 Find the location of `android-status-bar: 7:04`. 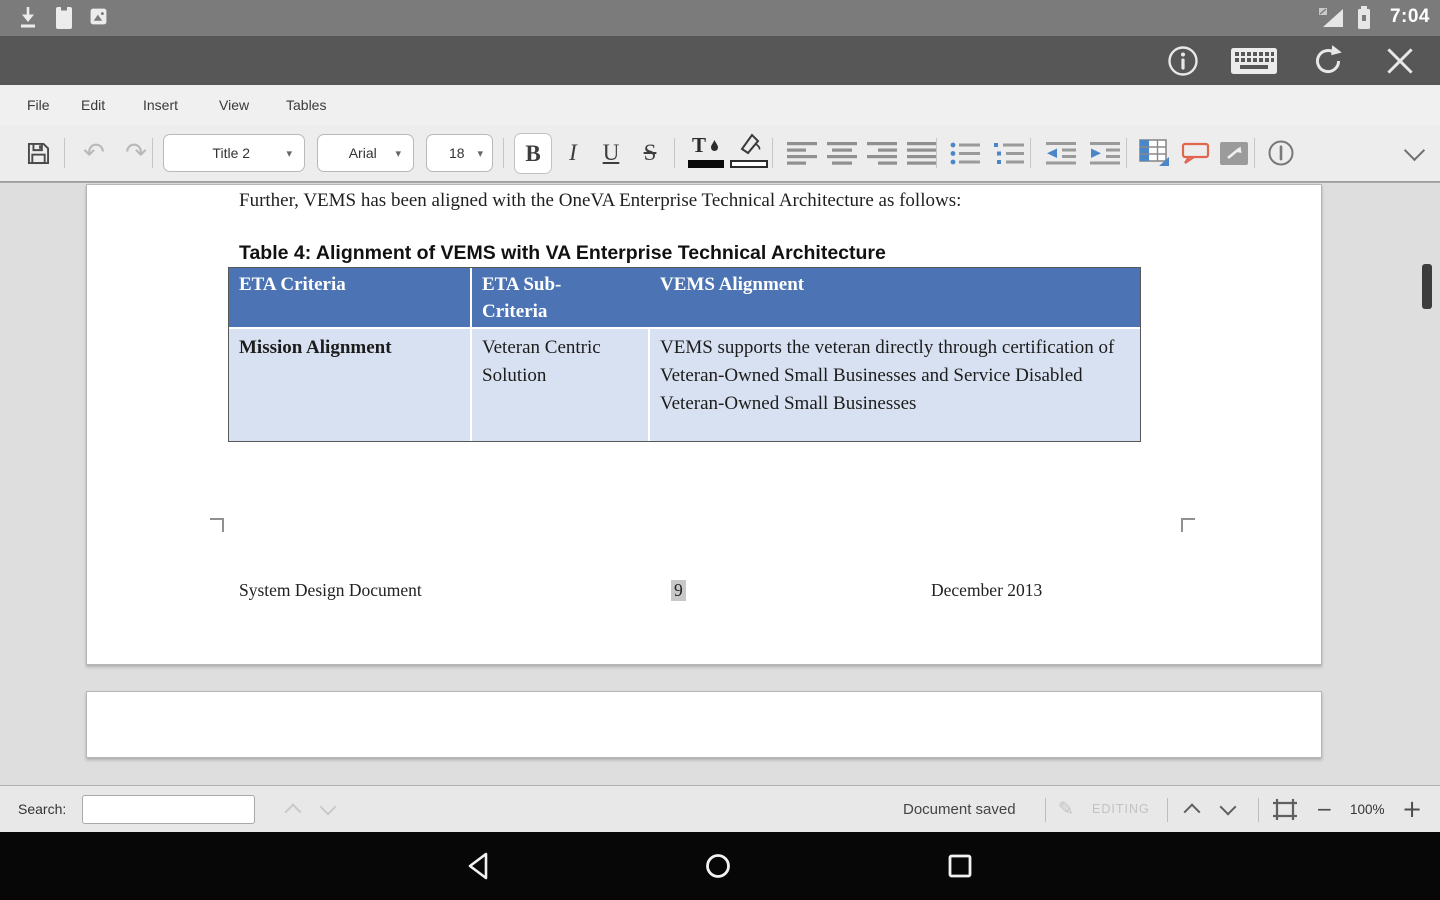

android-status-bar: 7:04 is located at coordinates (720, 18).